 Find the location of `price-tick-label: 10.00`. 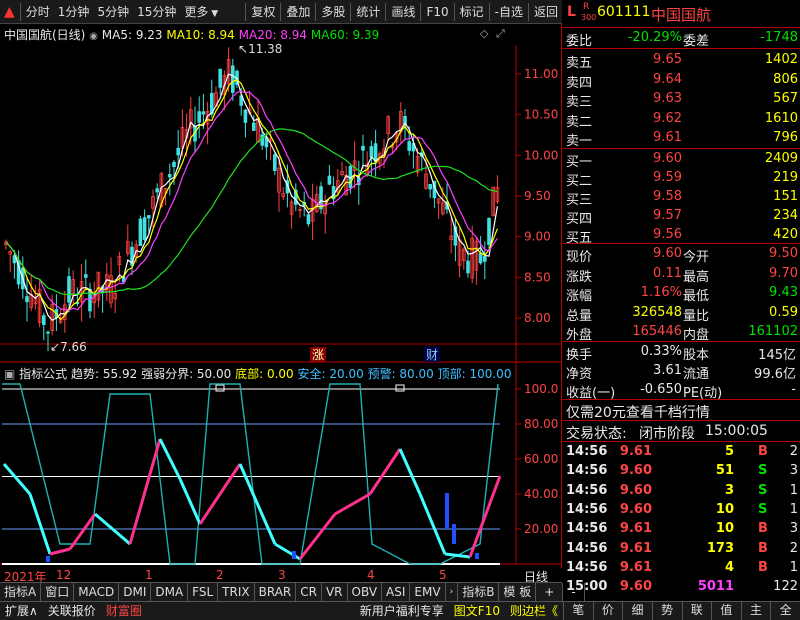

price-tick-label: 10.00 is located at coordinates (541, 155).